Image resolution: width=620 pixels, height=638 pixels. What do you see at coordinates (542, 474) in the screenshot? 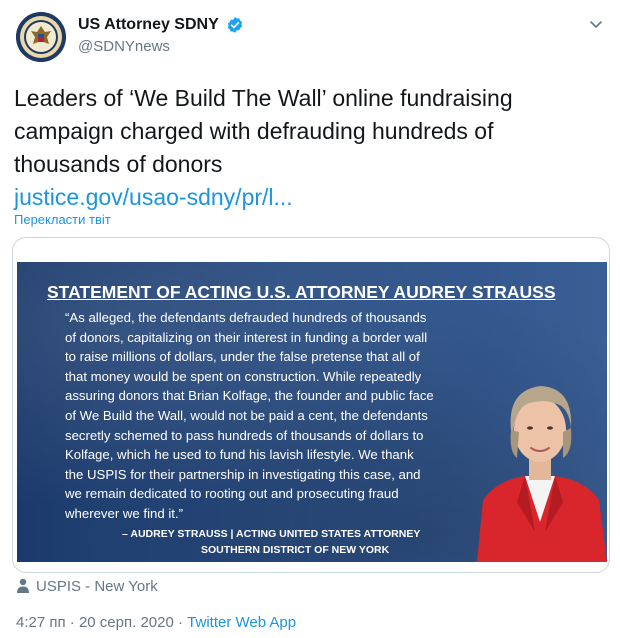
I see `portrait-photo` at bounding box center [542, 474].